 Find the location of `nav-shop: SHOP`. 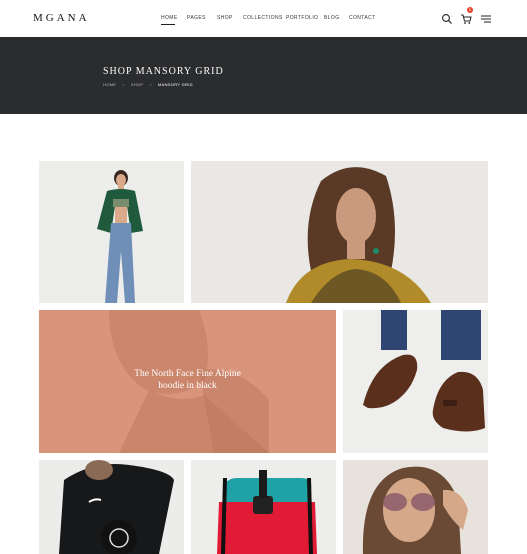

nav-shop: SHOP is located at coordinates (225, 18).